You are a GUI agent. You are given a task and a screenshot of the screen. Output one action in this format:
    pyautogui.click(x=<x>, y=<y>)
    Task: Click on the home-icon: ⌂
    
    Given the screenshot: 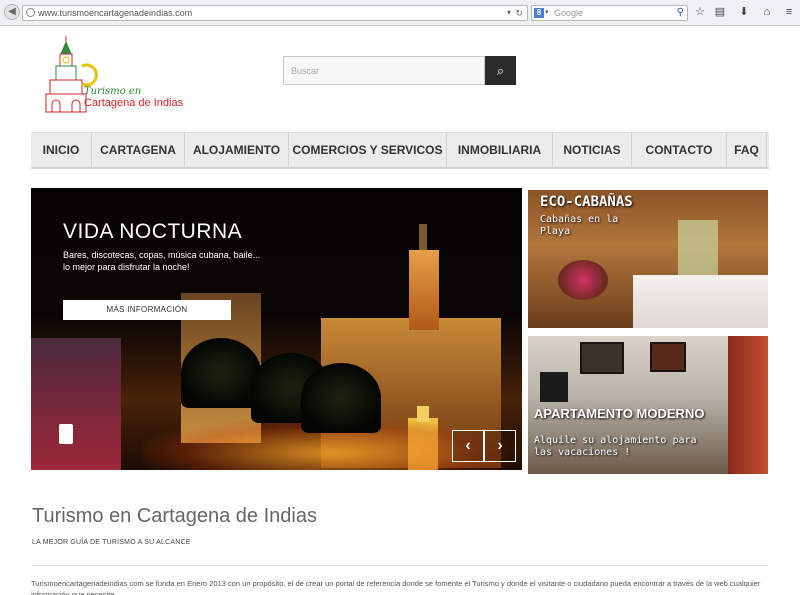 What is the action you would take?
    pyautogui.click(x=767, y=12)
    